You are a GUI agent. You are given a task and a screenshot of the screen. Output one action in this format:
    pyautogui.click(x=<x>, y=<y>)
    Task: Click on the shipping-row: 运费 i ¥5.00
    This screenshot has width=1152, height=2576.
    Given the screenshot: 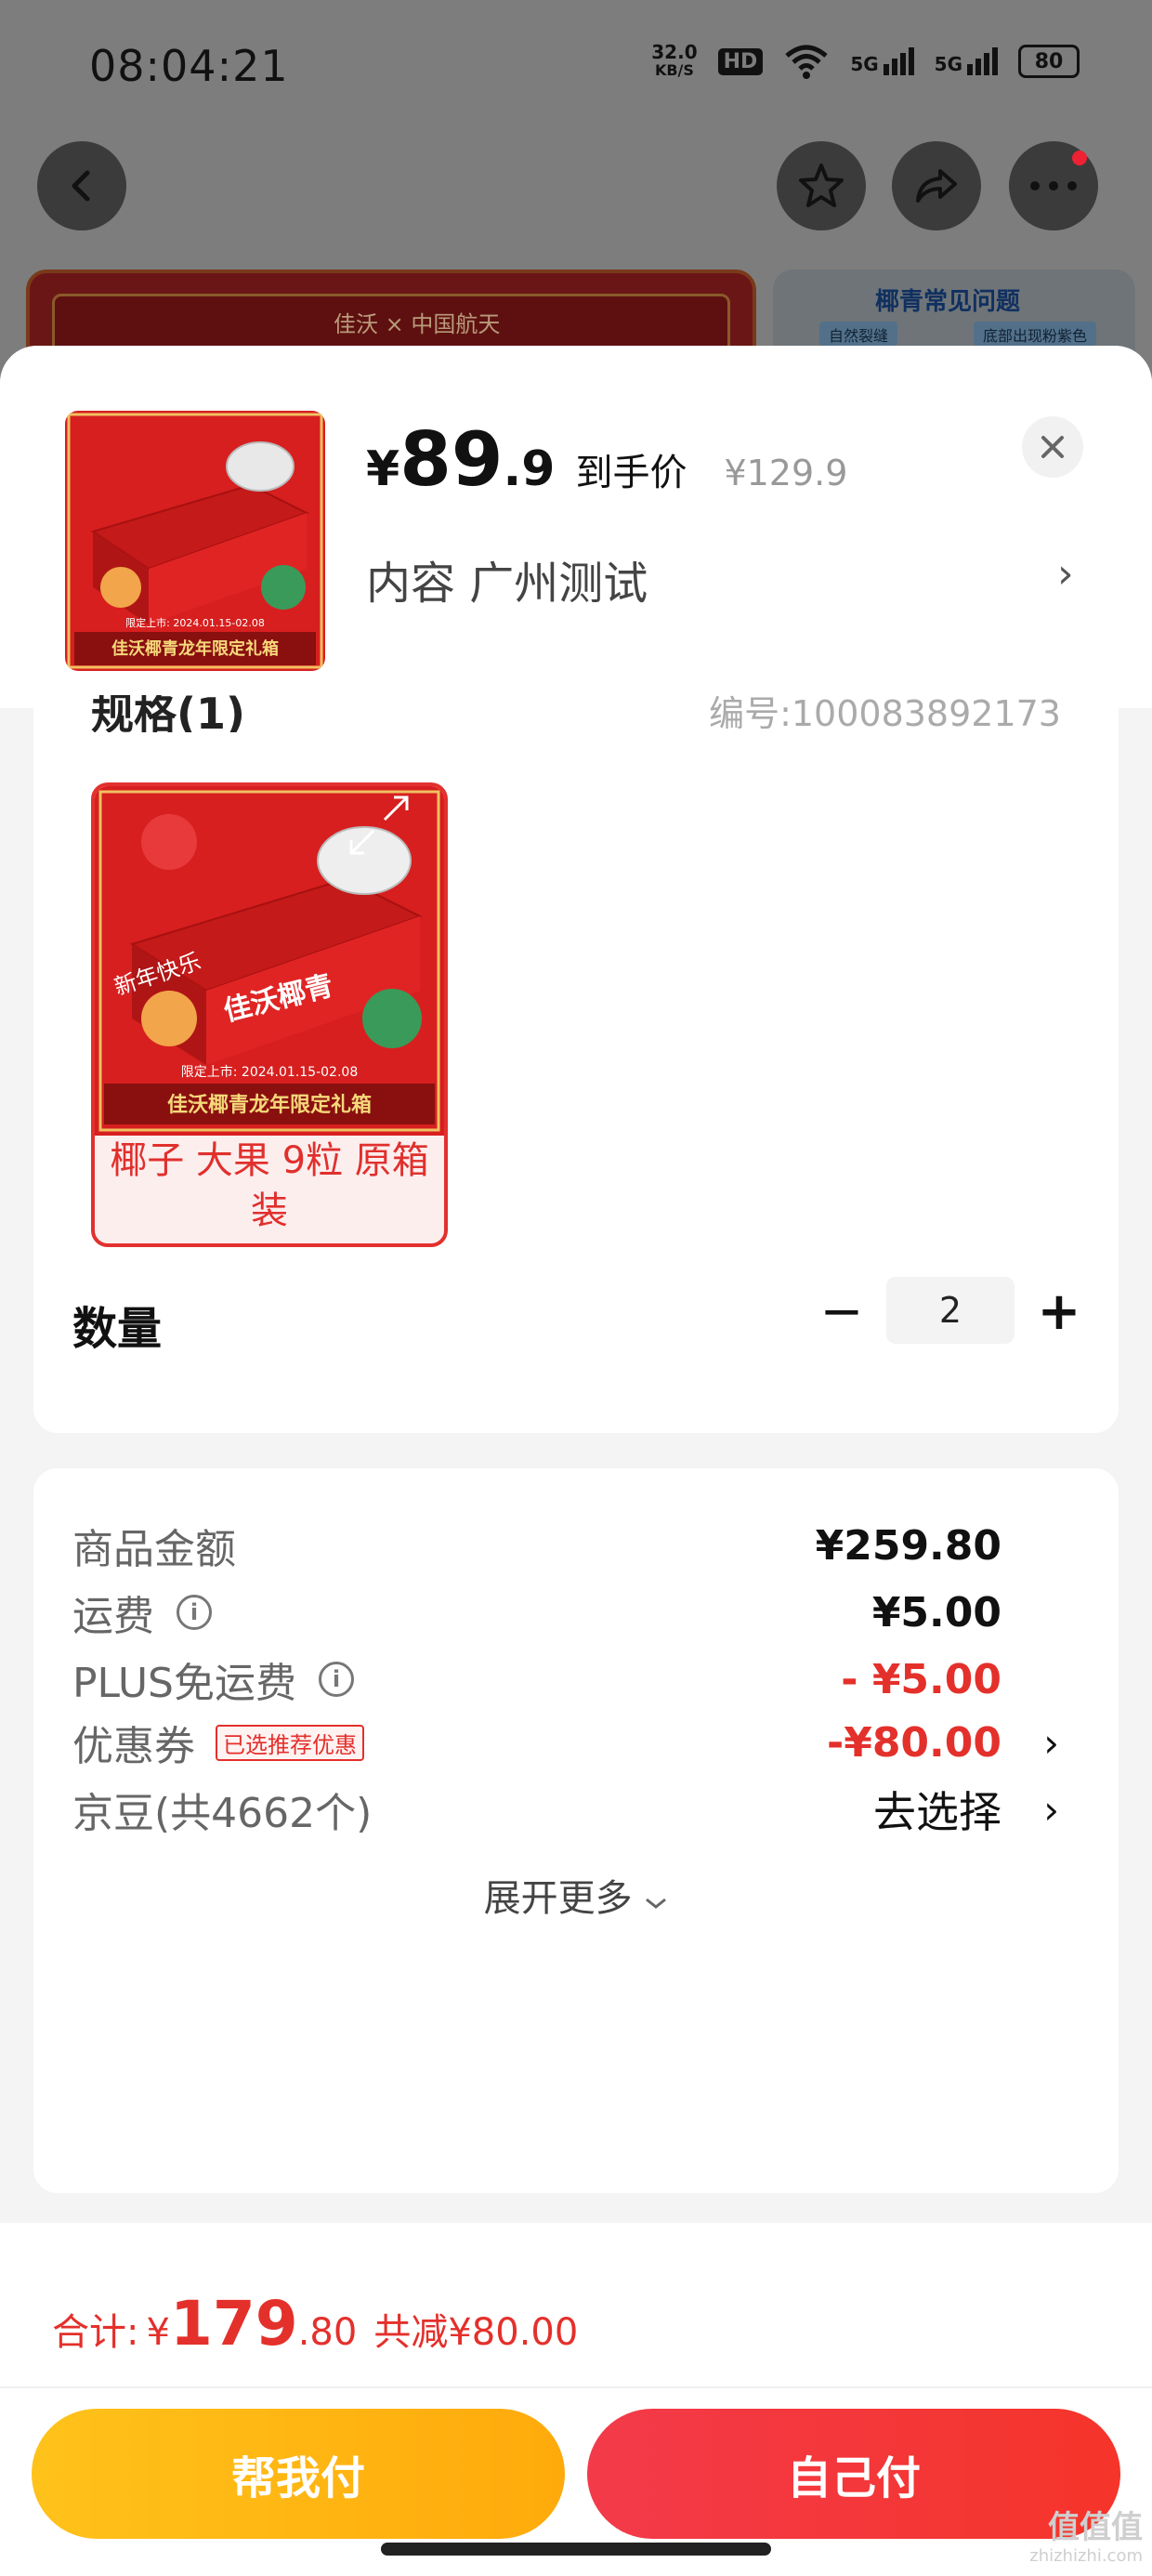 What is the action you would take?
    pyautogui.click(x=576, y=1612)
    